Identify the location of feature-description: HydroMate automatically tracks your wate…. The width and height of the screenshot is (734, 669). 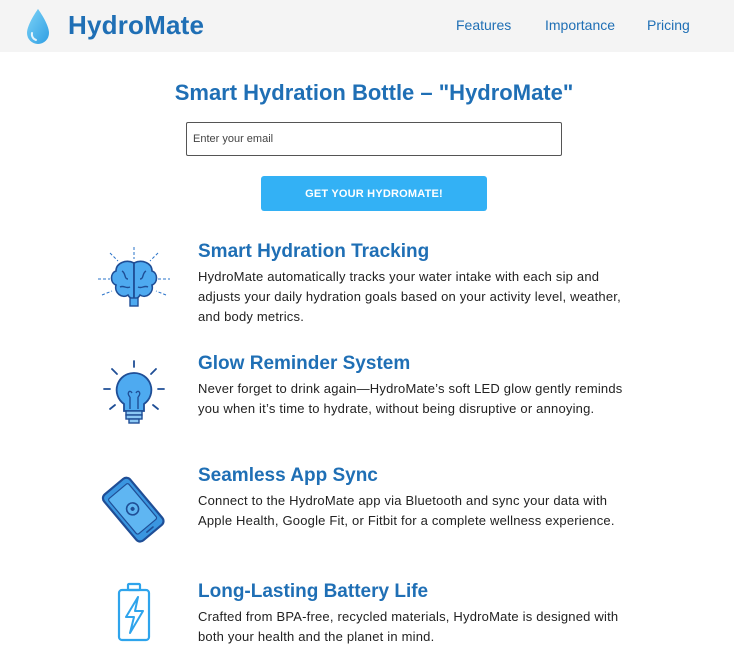
(409, 296).